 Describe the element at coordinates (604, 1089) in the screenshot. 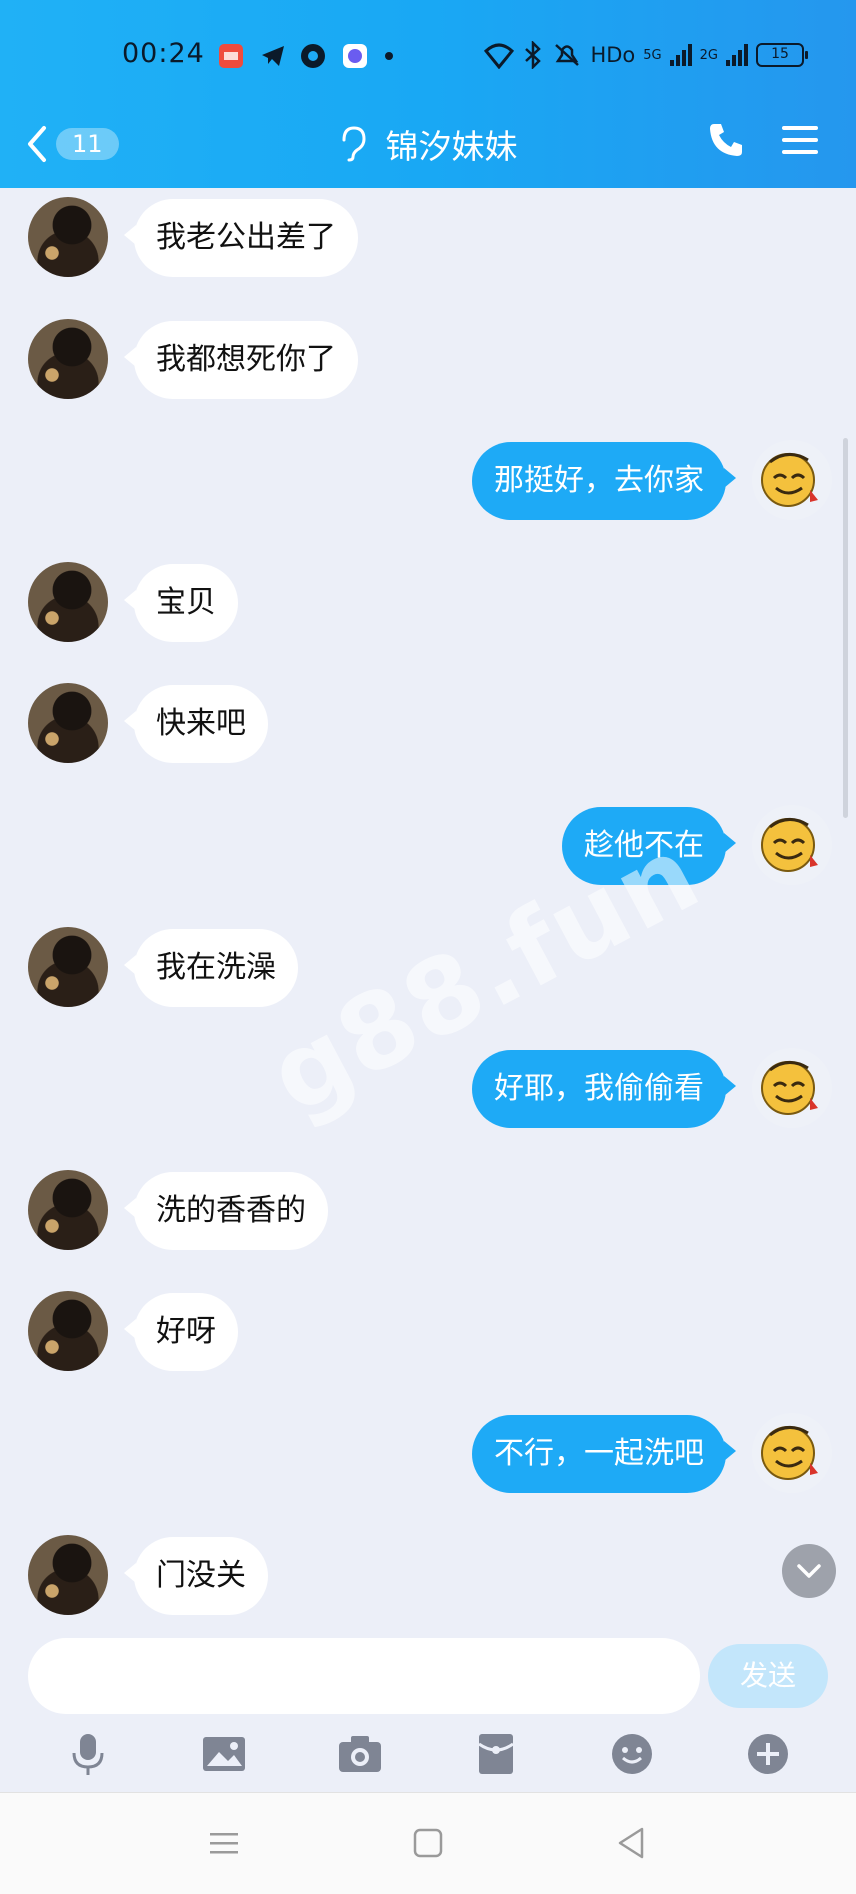

I see `message-bubble: 好耶，我偷偷看` at that location.